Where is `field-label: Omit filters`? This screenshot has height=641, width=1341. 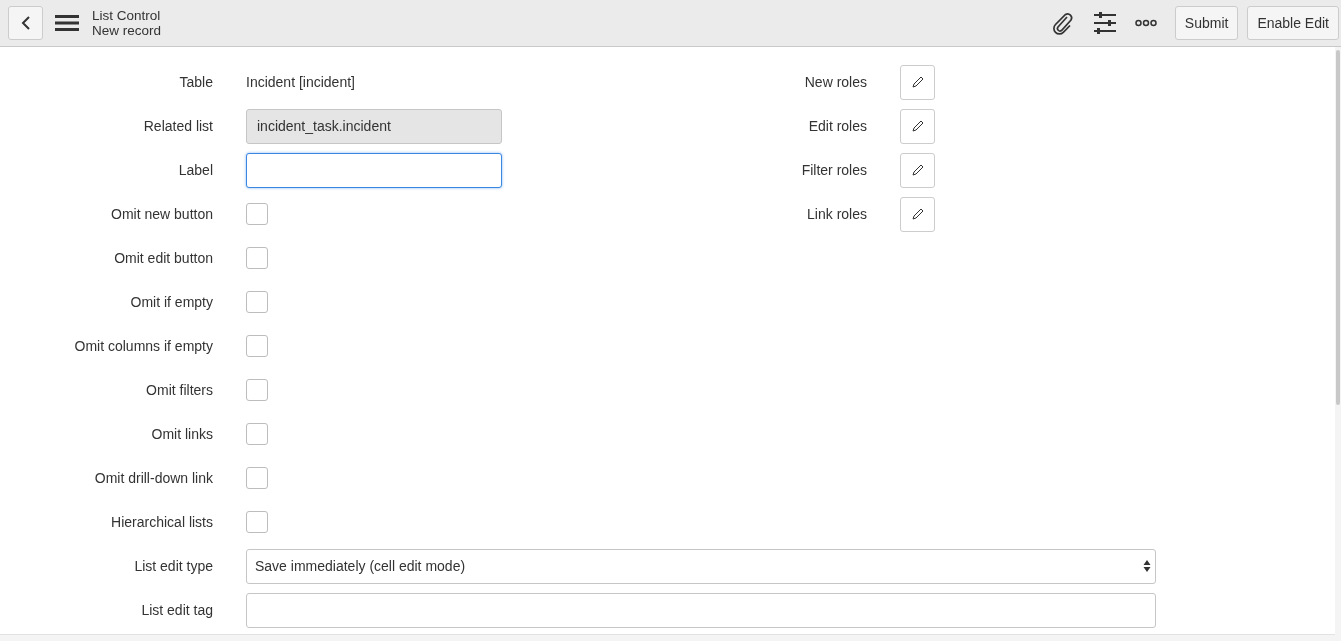
field-label: Omit filters is located at coordinates (179, 390).